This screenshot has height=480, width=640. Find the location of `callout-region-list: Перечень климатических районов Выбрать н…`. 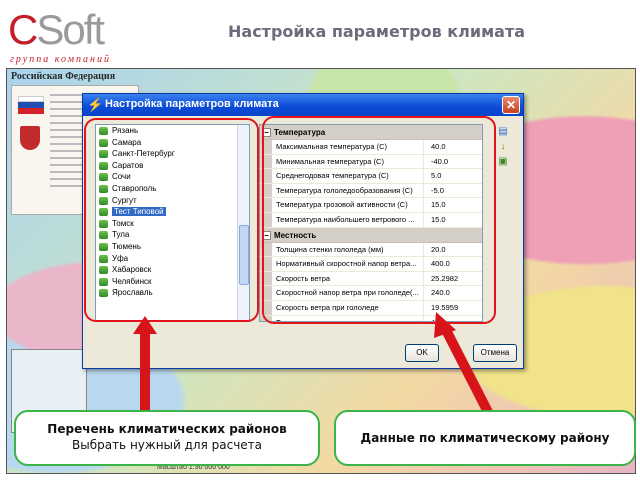

callout-region-list: Перечень климатических районов Выбрать н… is located at coordinates (167, 438).